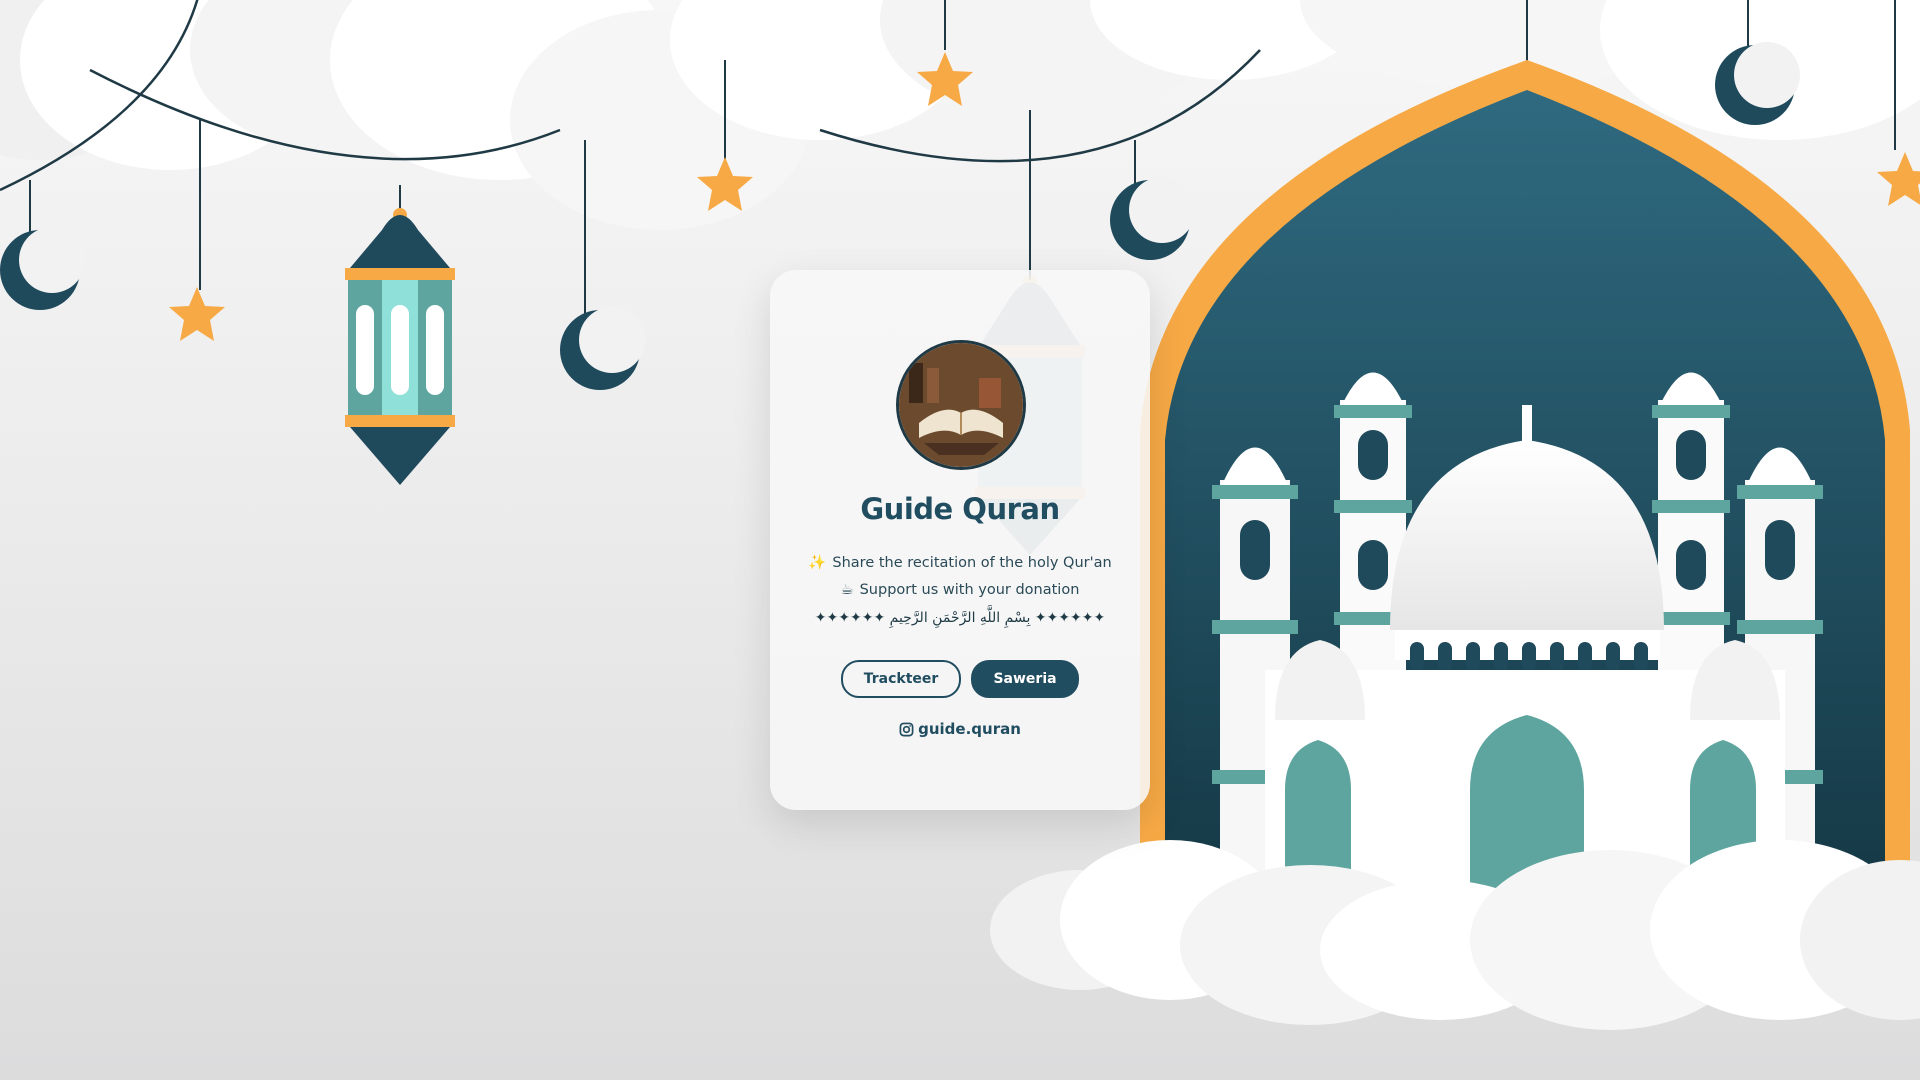 The height and width of the screenshot is (1080, 1920). I want to click on bio-line: ✨ Share the recitation of the holy Qur'an, so click(960, 562).